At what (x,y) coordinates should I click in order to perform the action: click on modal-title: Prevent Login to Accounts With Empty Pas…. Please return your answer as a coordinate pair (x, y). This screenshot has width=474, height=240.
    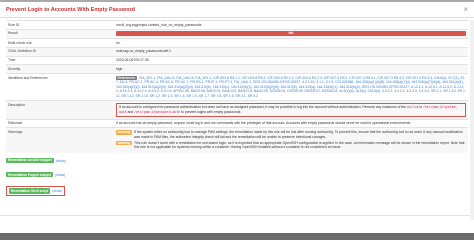
    Looking at the image, I should click on (71, 9).